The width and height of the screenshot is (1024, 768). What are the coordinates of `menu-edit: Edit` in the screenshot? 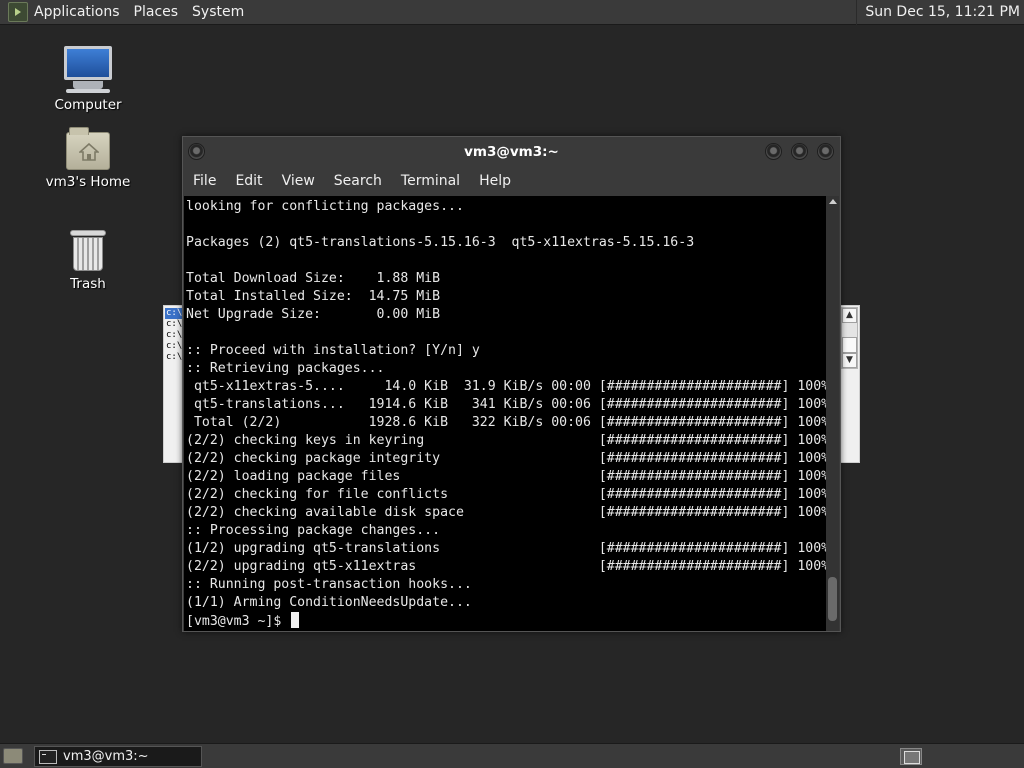 It's located at (248, 181).